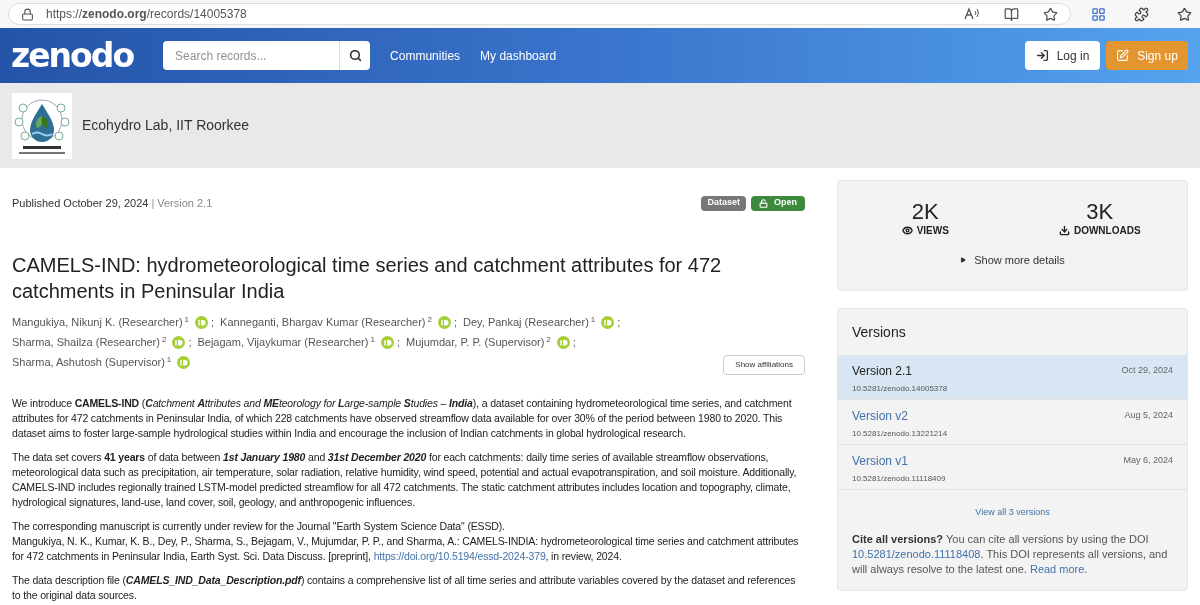 The height and width of the screenshot is (605, 1200). Describe the element at coordinates (1011, 14) in the screenshot. I see `reader-icon` at that location.